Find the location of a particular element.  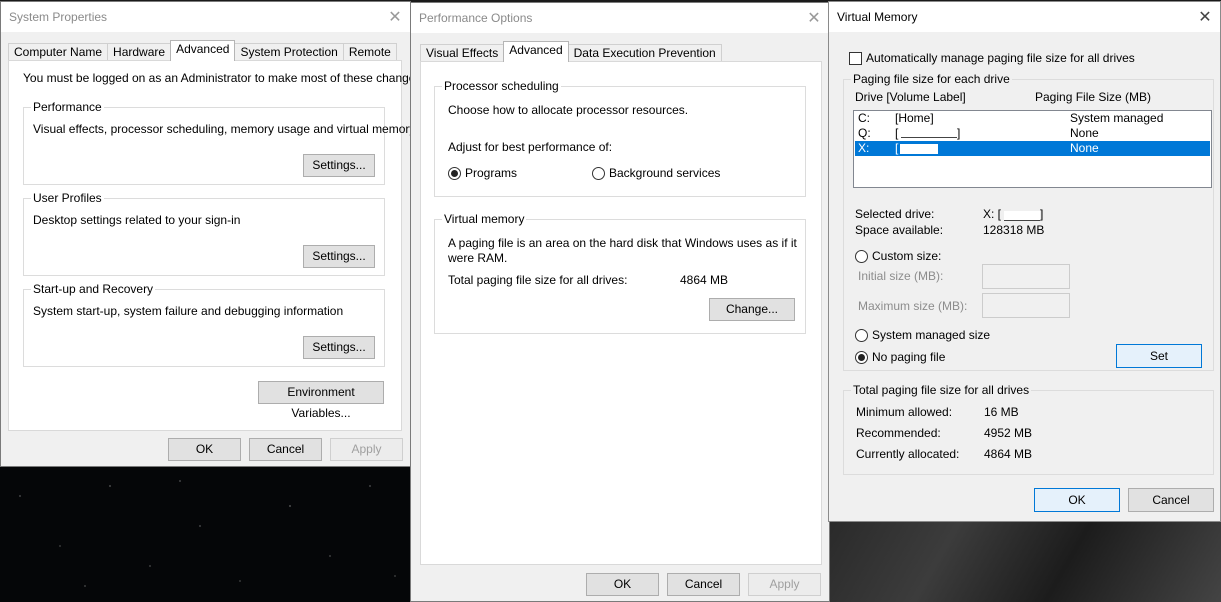

no-paging-file-radio: No paging file is located at coordinates (900, 357).